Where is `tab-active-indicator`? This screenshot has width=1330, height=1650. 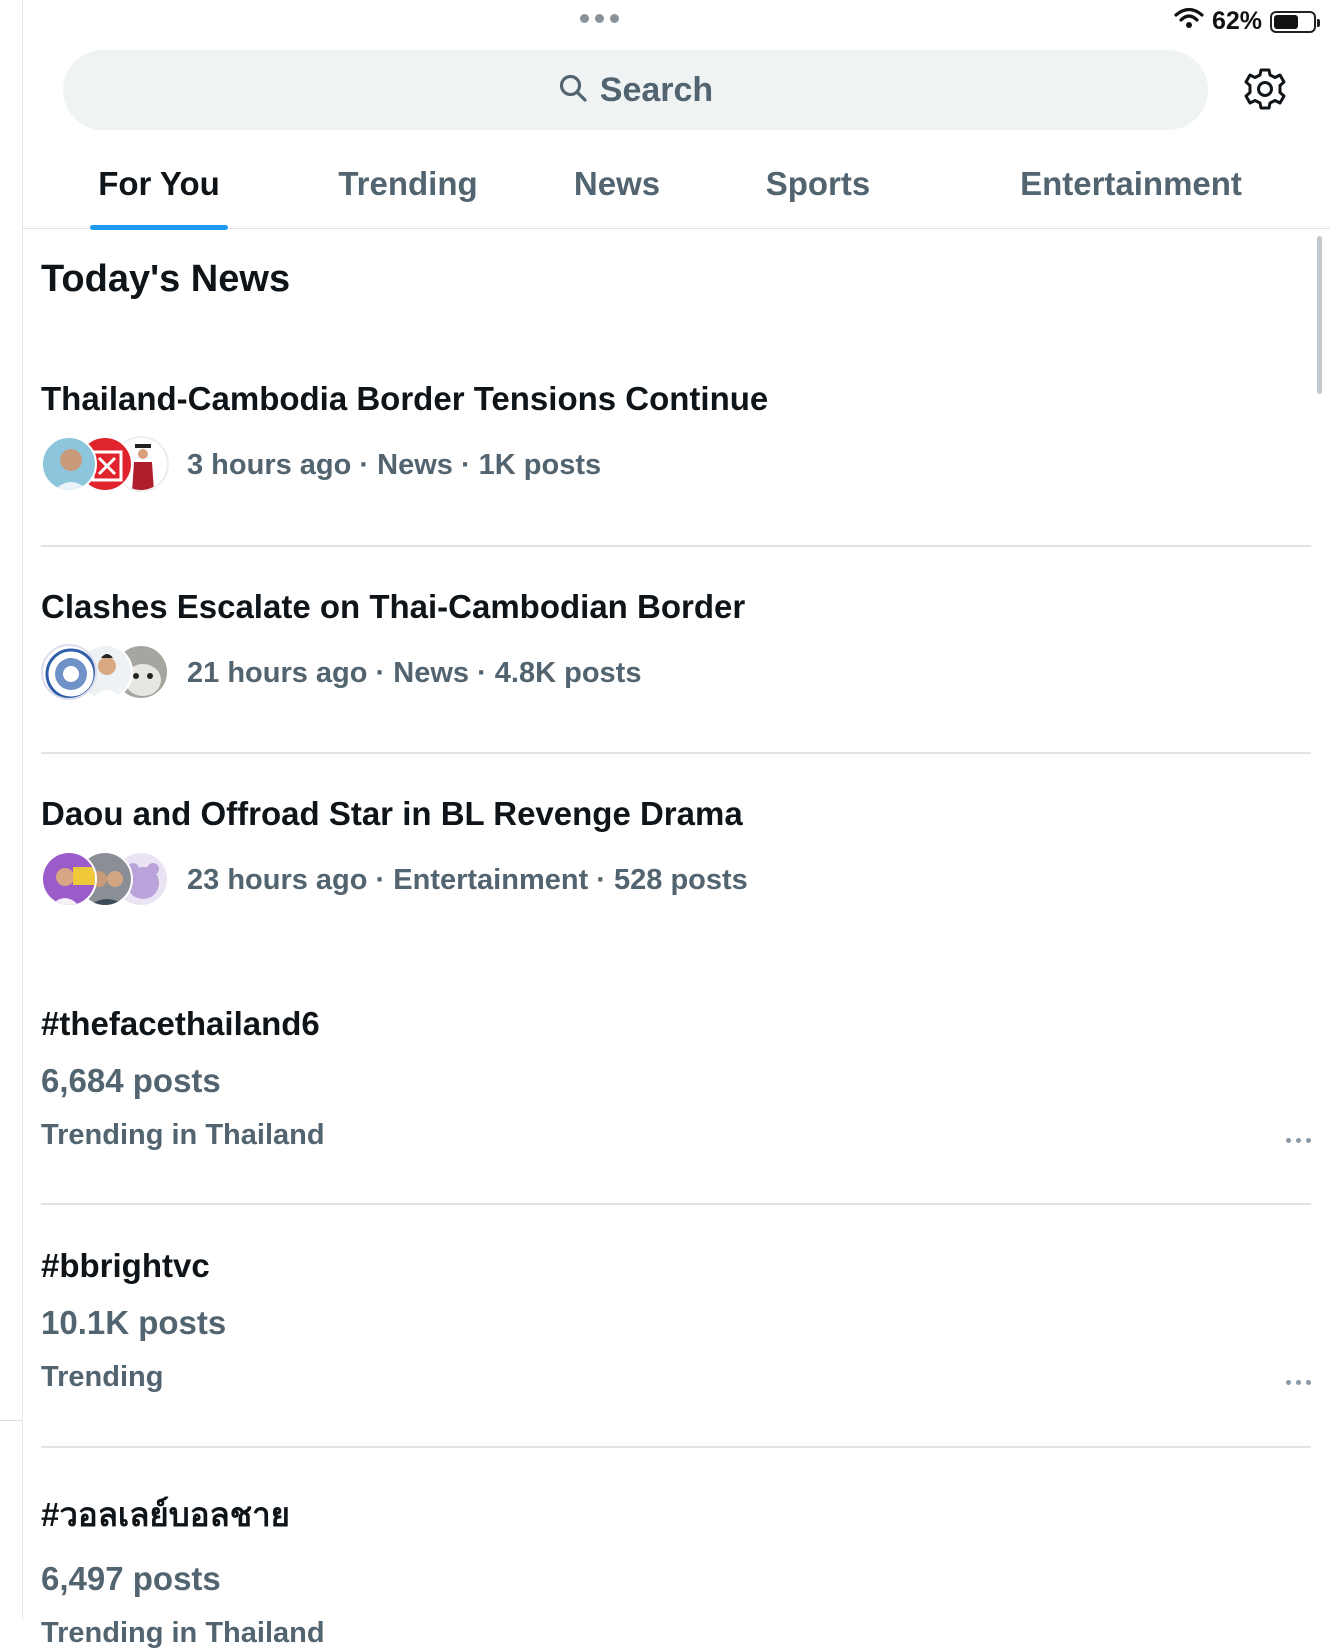
tab-active-indicator is located at coordinates (159, 227).